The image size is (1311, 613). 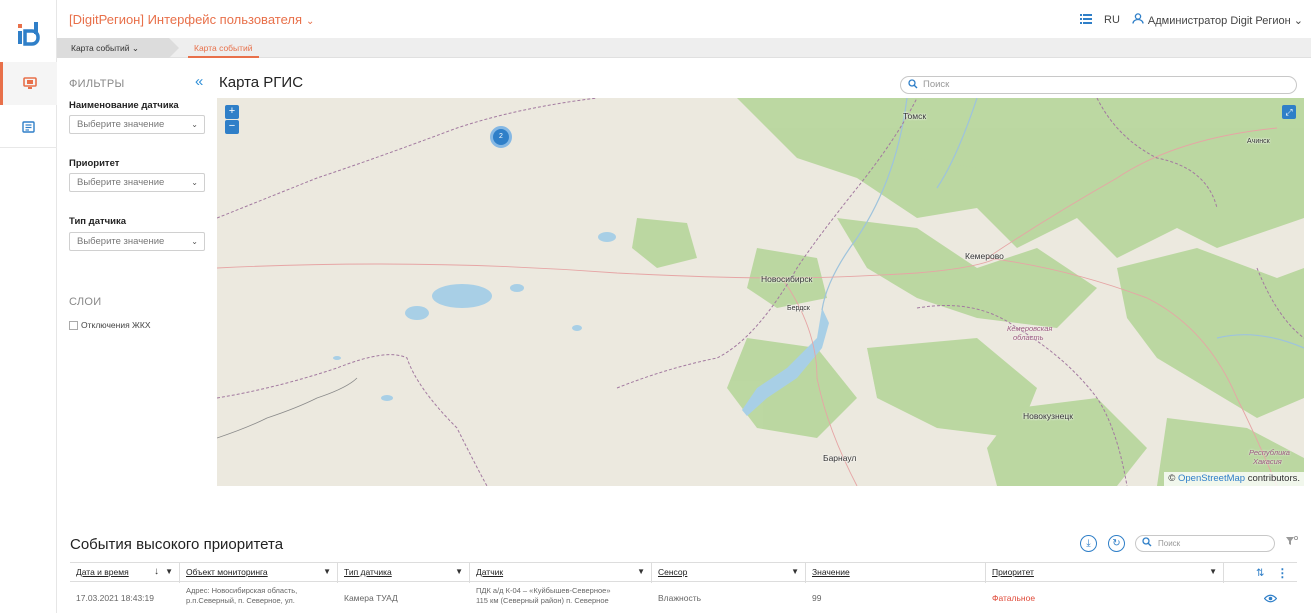 I want to click on breadcrumb-parent: Карта событий ⌄, so click(x=118, y=48).